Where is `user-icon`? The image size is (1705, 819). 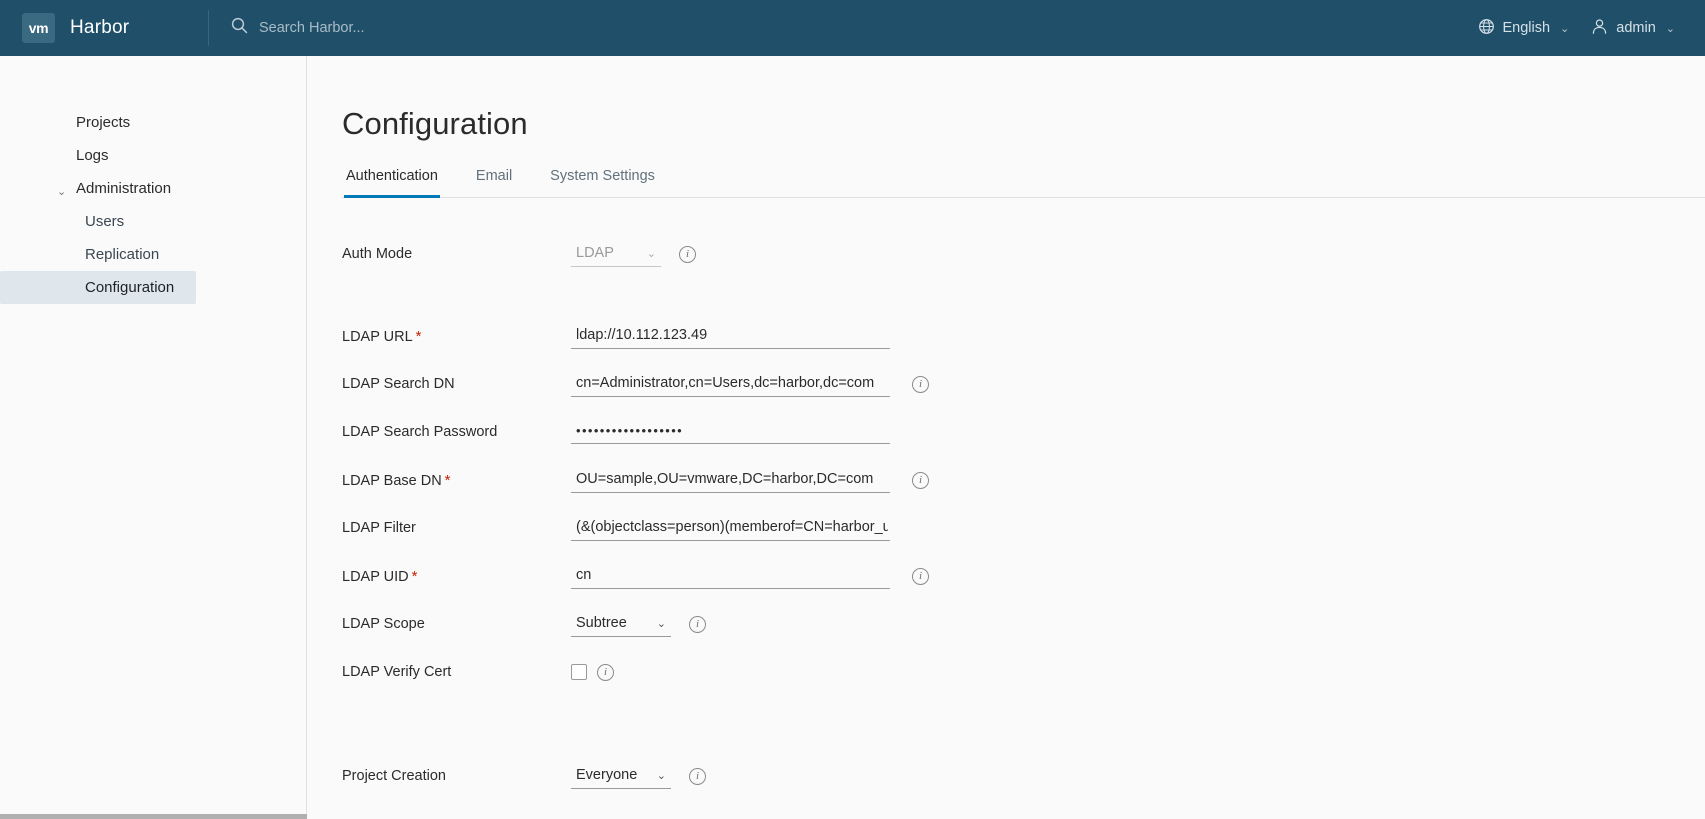 user-icon is located at coordinates (1599, 28).